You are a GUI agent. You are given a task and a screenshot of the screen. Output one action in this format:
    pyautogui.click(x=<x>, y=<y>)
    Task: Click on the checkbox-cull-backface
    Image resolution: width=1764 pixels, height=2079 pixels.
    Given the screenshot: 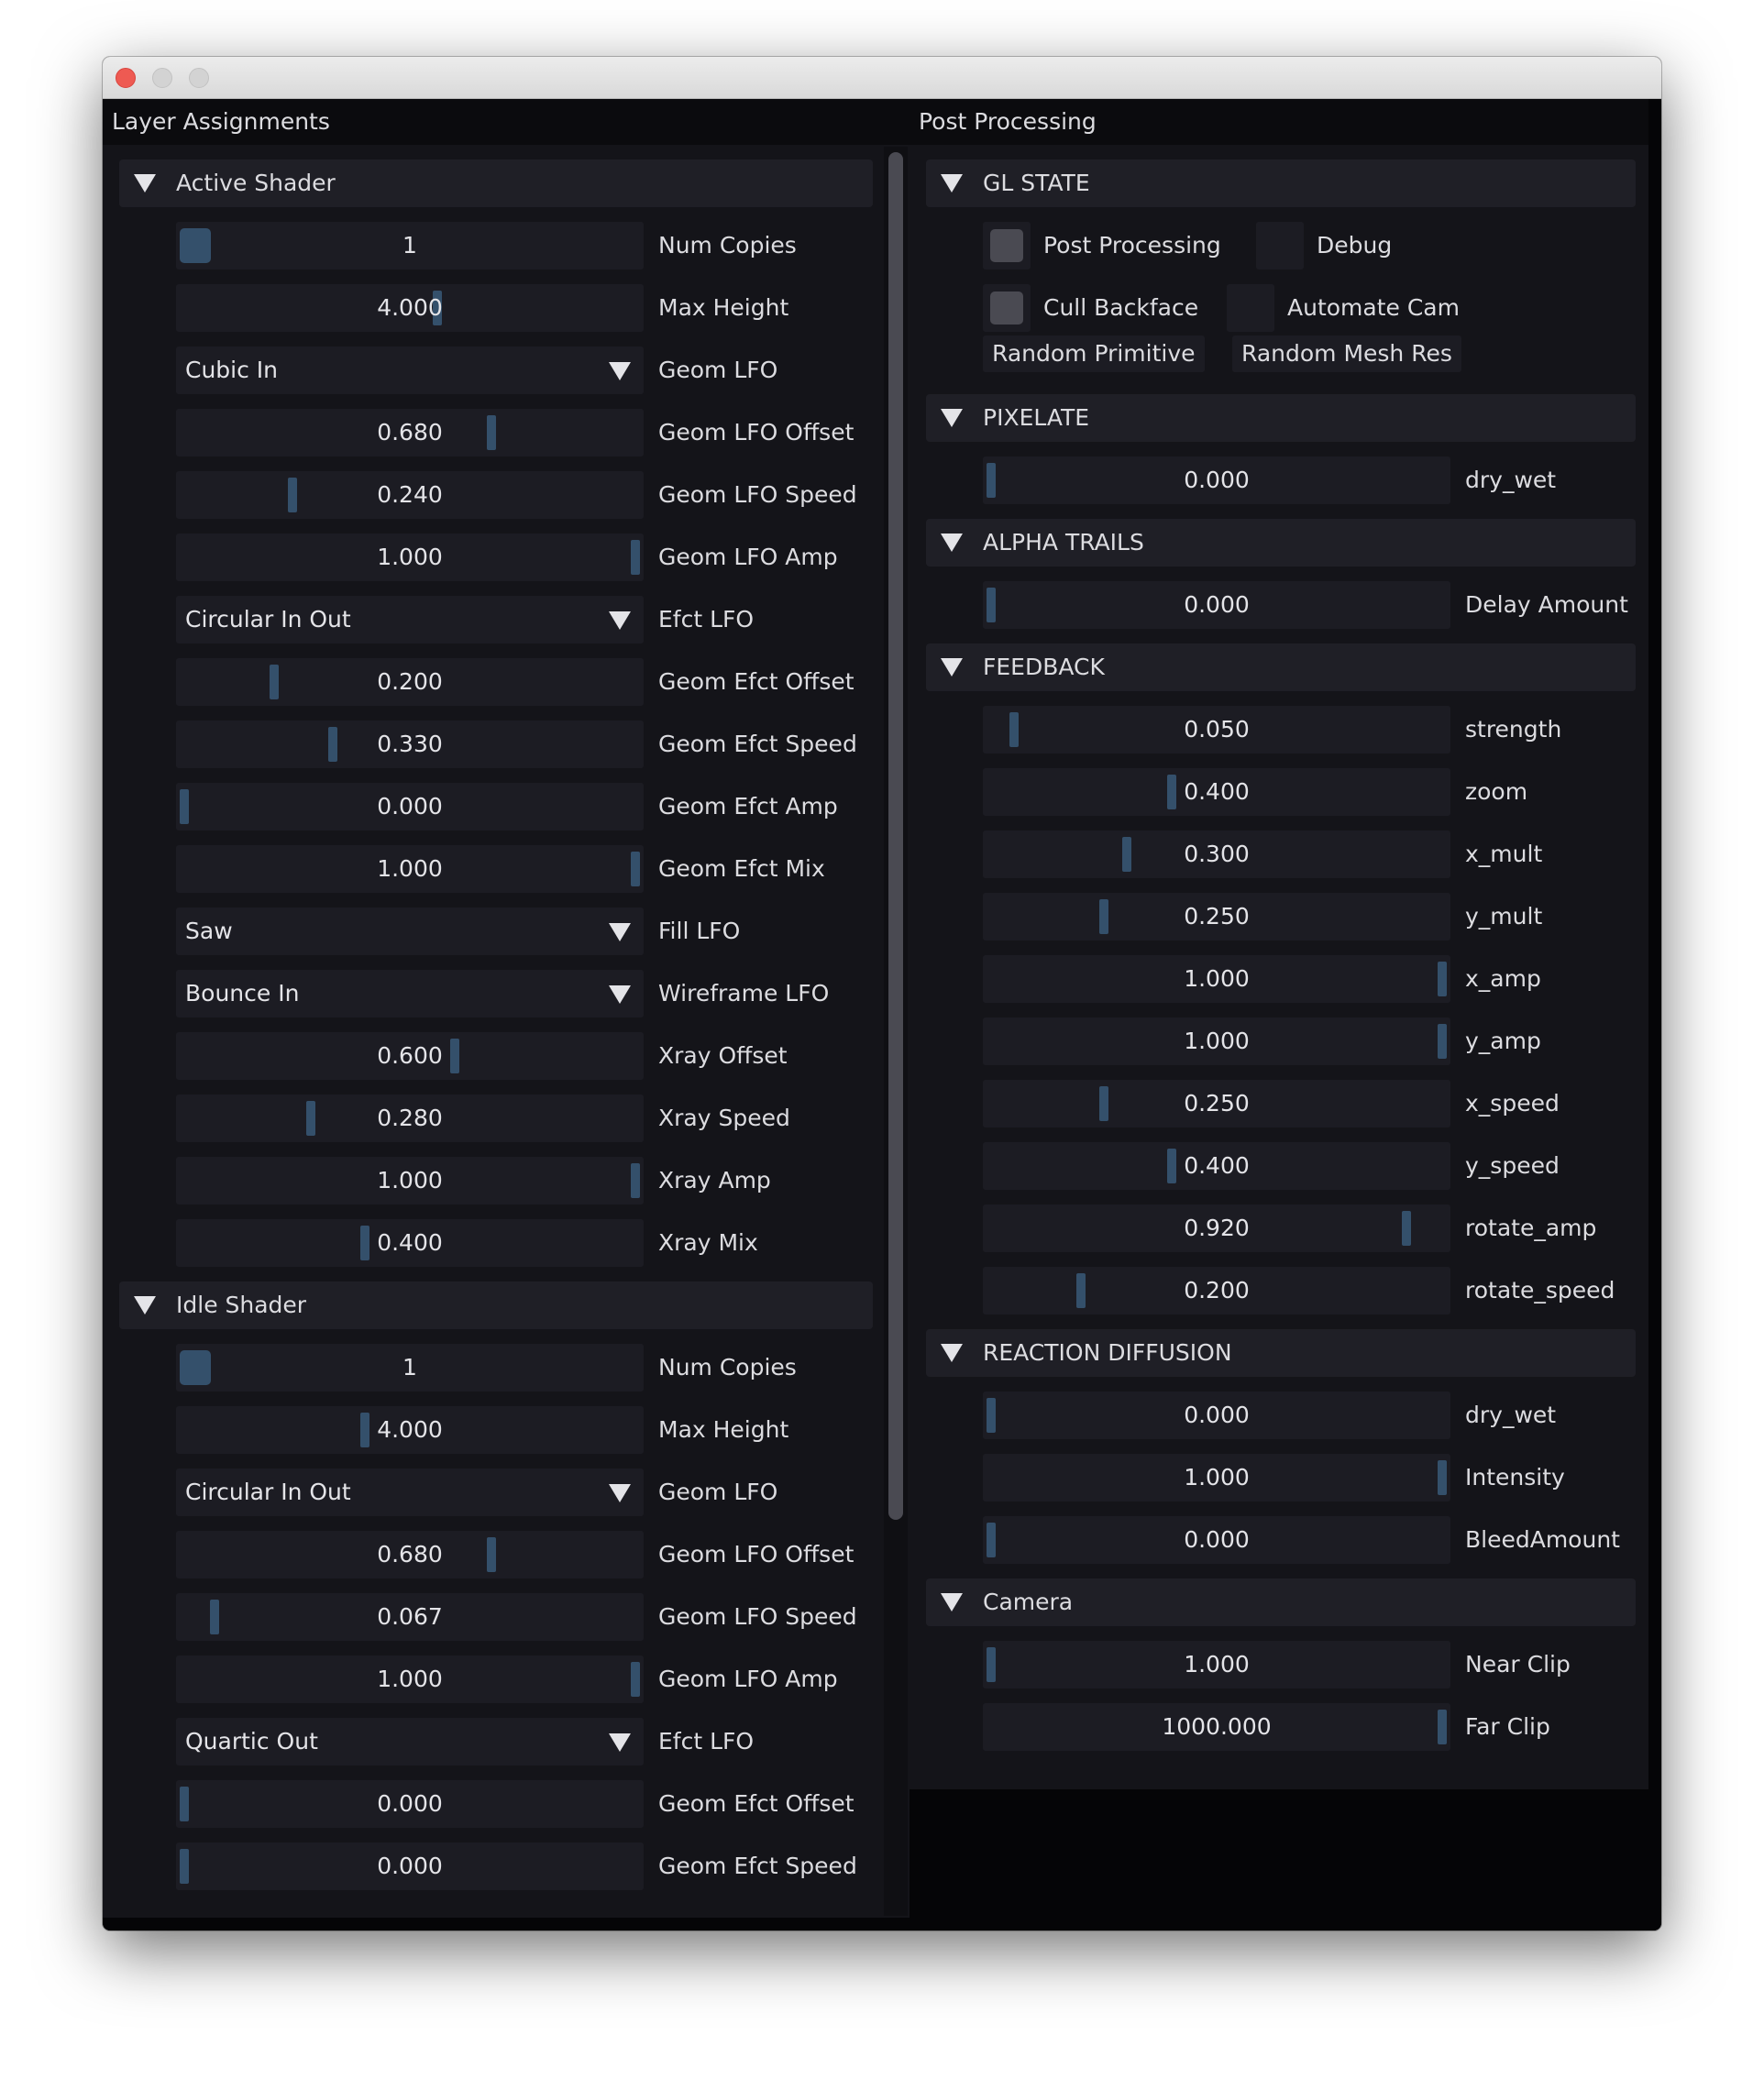 What is the action you would take?
    pyautogui.click(x=1007, y=308)
    